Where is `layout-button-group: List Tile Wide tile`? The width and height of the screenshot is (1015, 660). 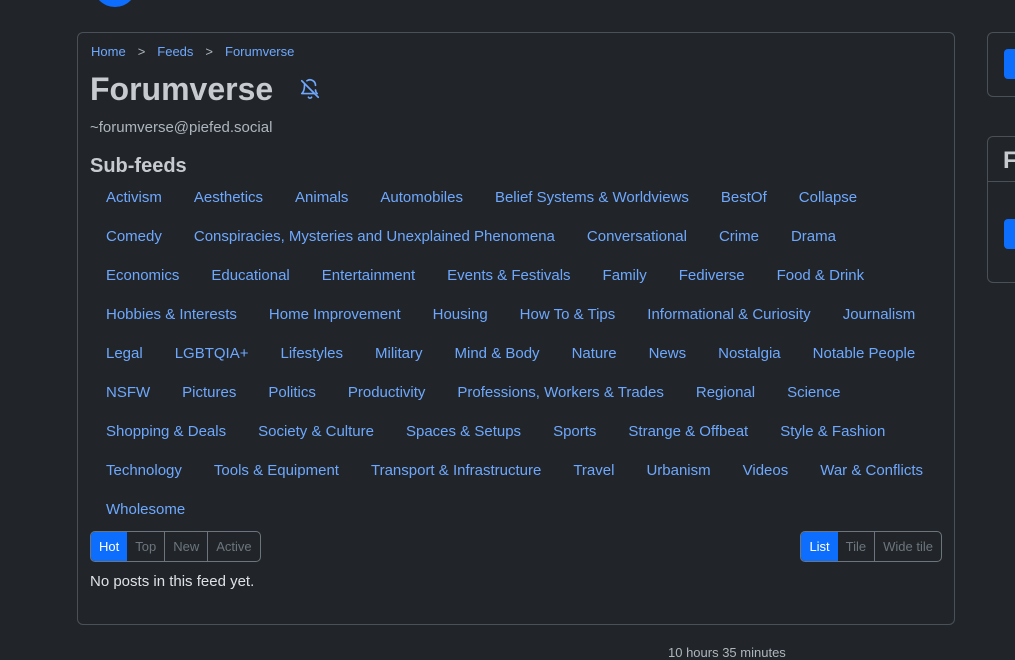
layout-button-group: List Tile Wide tile is located at coordinates (871, 546).